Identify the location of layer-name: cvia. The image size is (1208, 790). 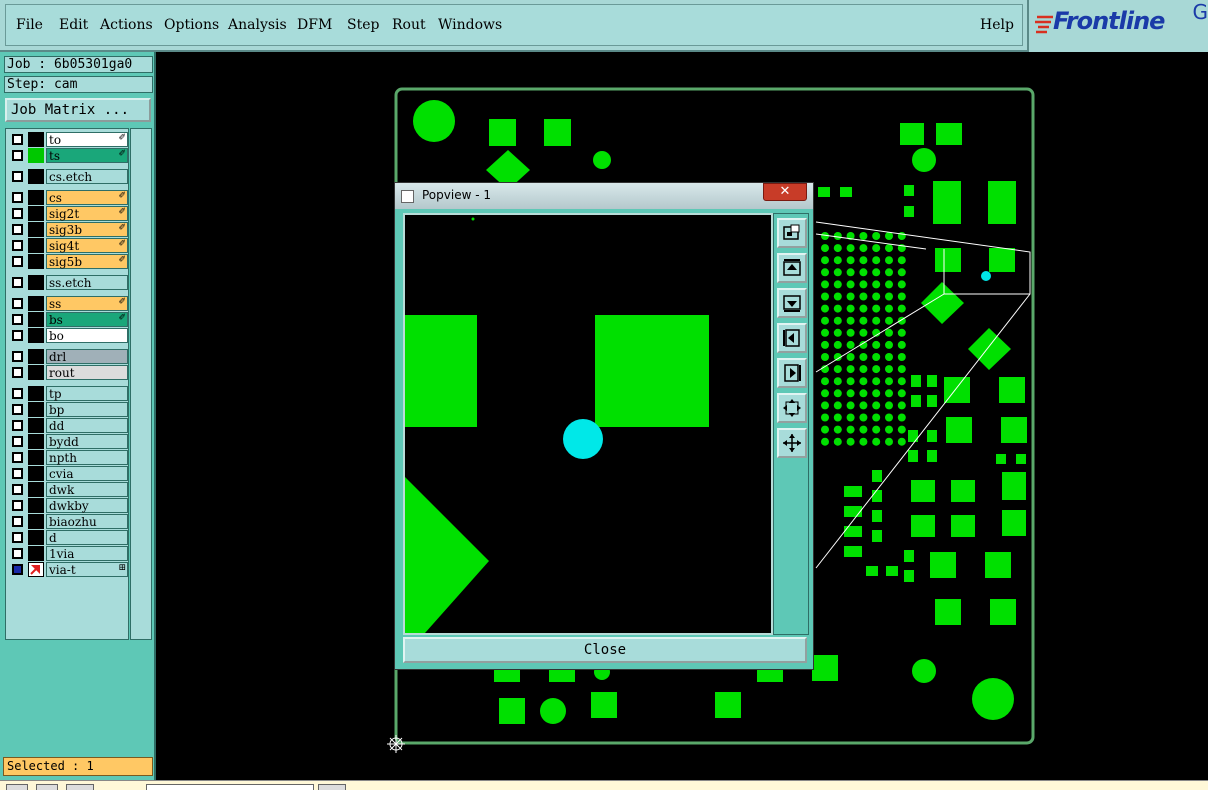
(87, 473).